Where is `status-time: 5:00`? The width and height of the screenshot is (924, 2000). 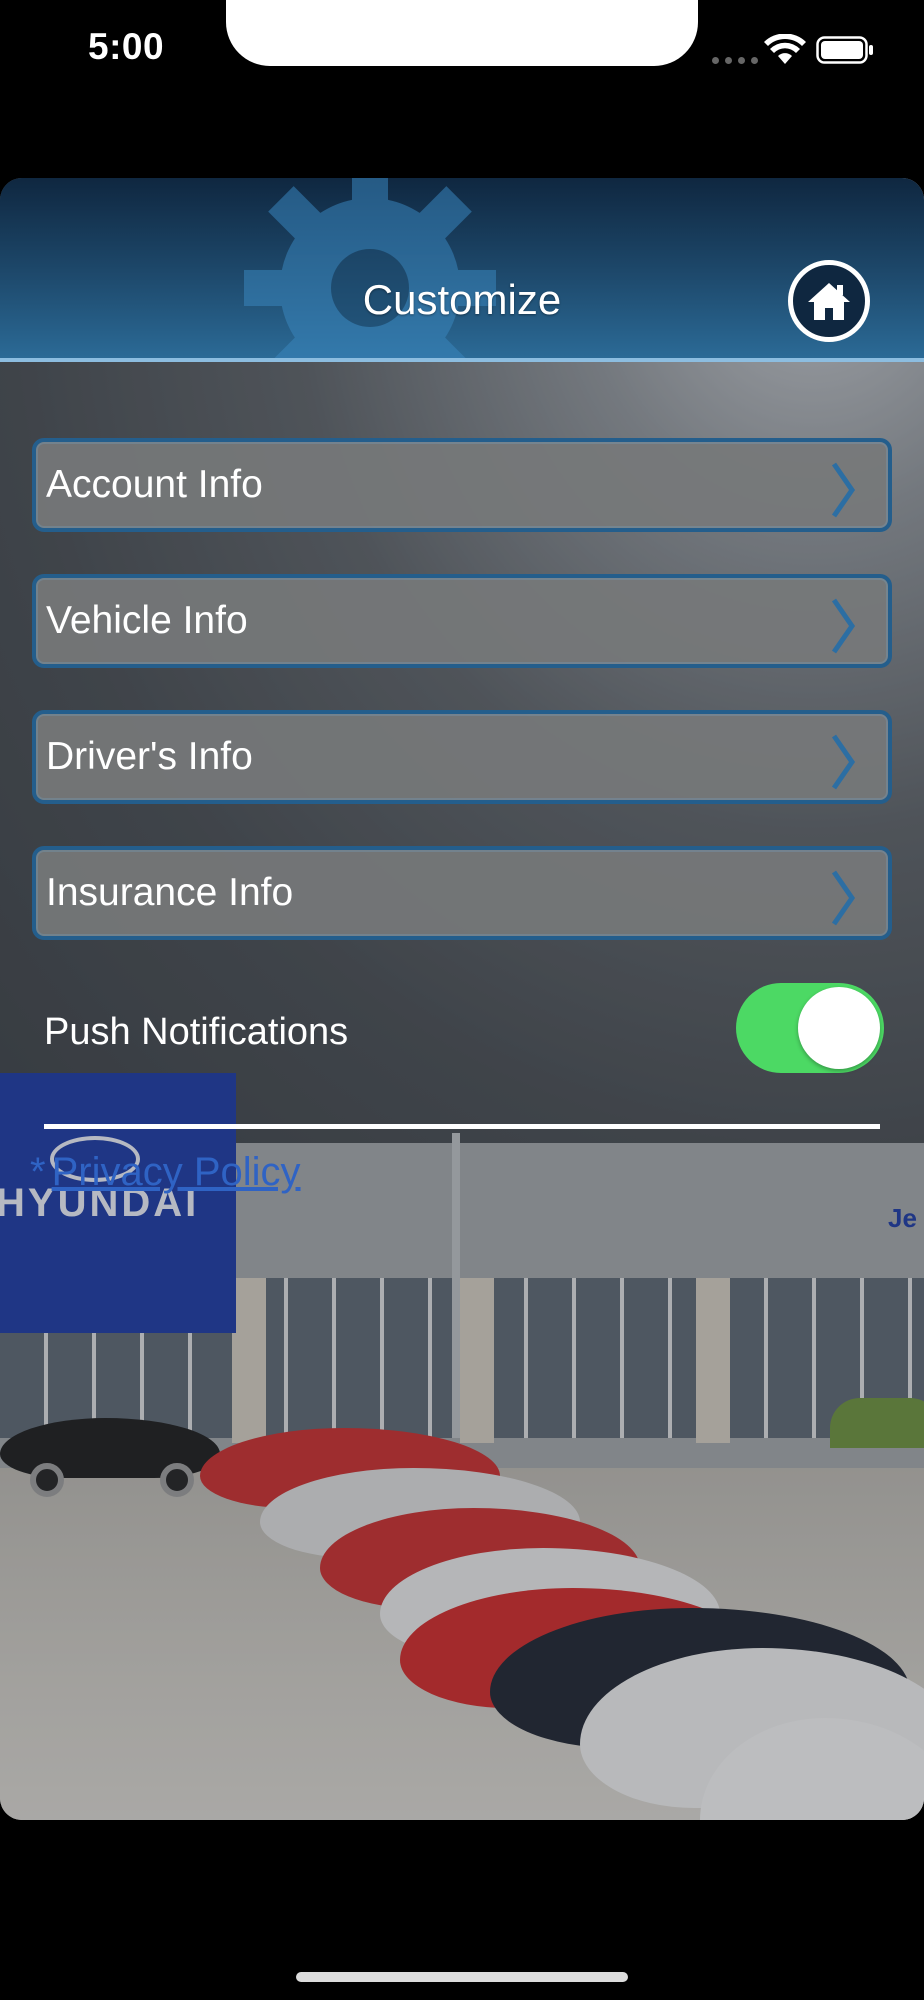 status-time: 5:00 is located at coordinates (126, 46).